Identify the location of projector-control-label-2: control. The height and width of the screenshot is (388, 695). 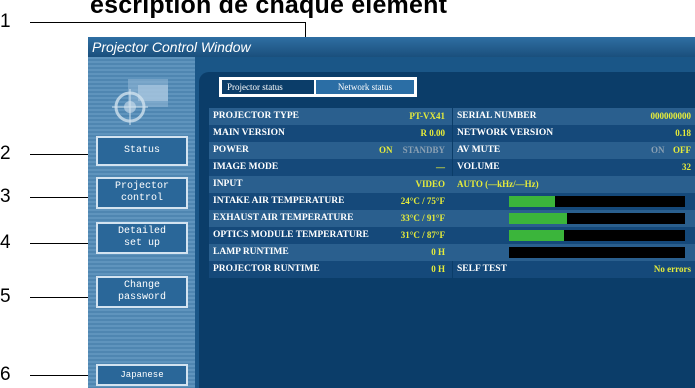
(141, 198).